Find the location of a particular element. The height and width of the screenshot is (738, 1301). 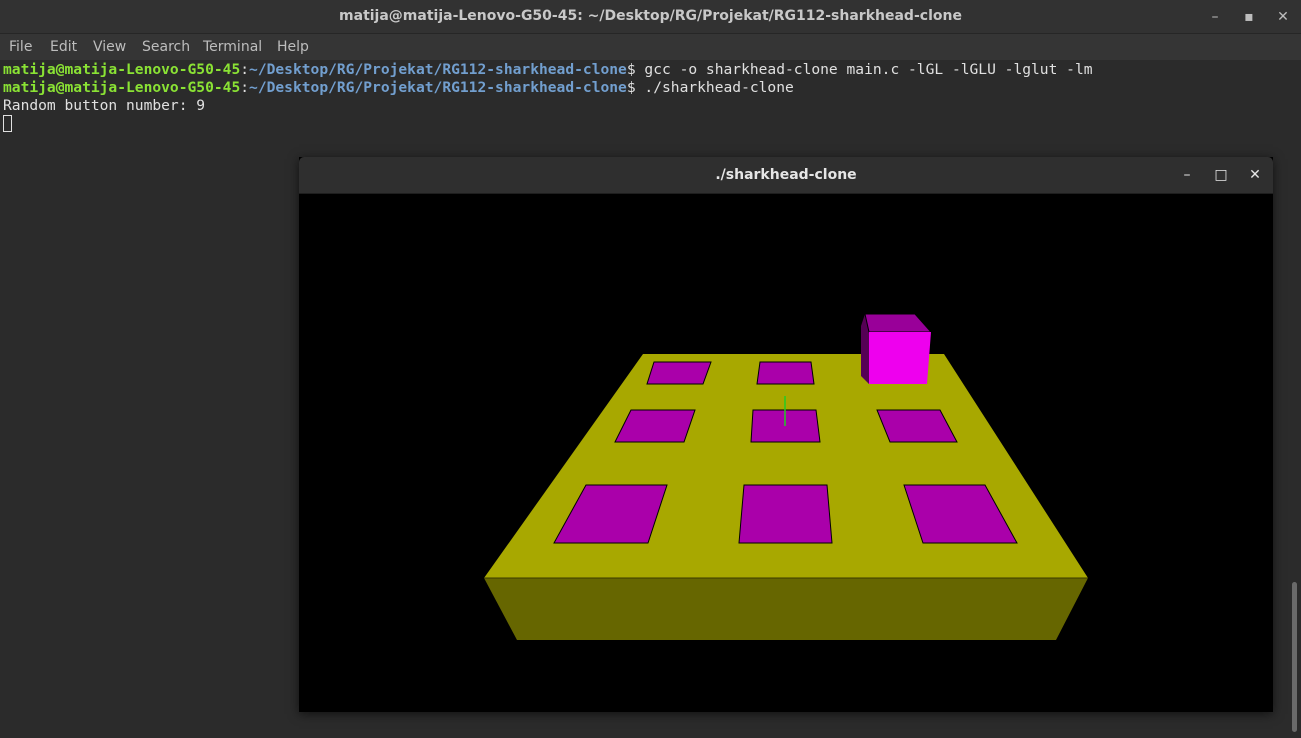

opengl-titlebar: ./sharkhead-clone – □ ✕ is located at coordinates (786, 175).